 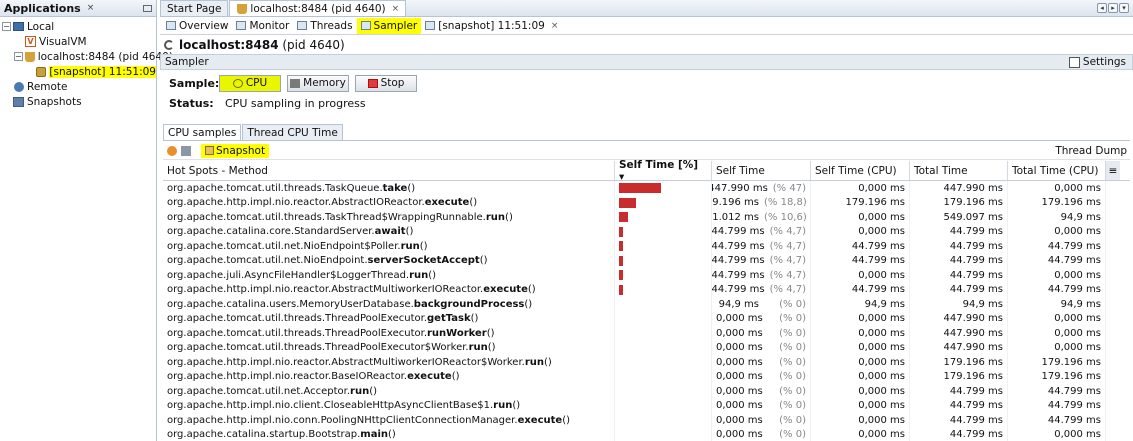 What do you see at coordinates (395, 25) in the screenshot?
I see `tab-label: Sampler` at bounding box center [395, 25].